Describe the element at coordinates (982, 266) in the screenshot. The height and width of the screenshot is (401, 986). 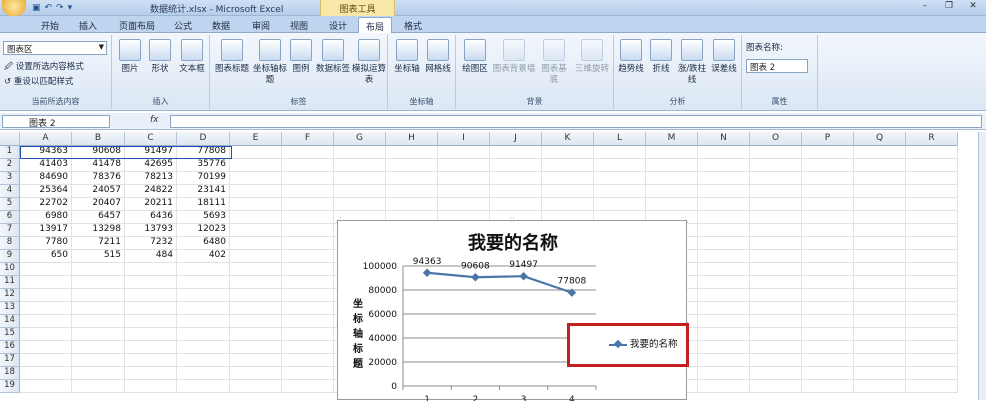
I see `vertical-scrollbar` at that location.